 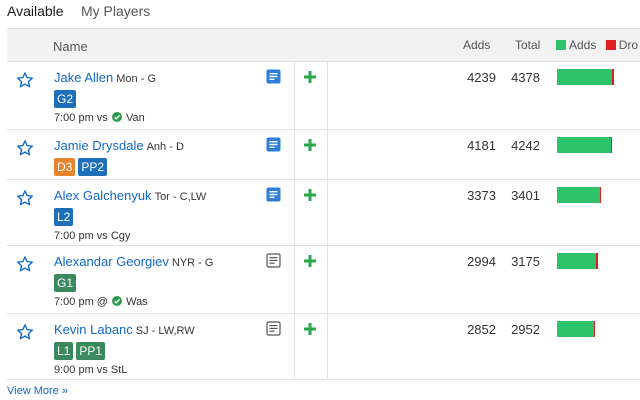 What do you see at coordinates (115, 11) in the screenshot?
I see `tab-my-players: My Players` at bounding box center [115, 11].